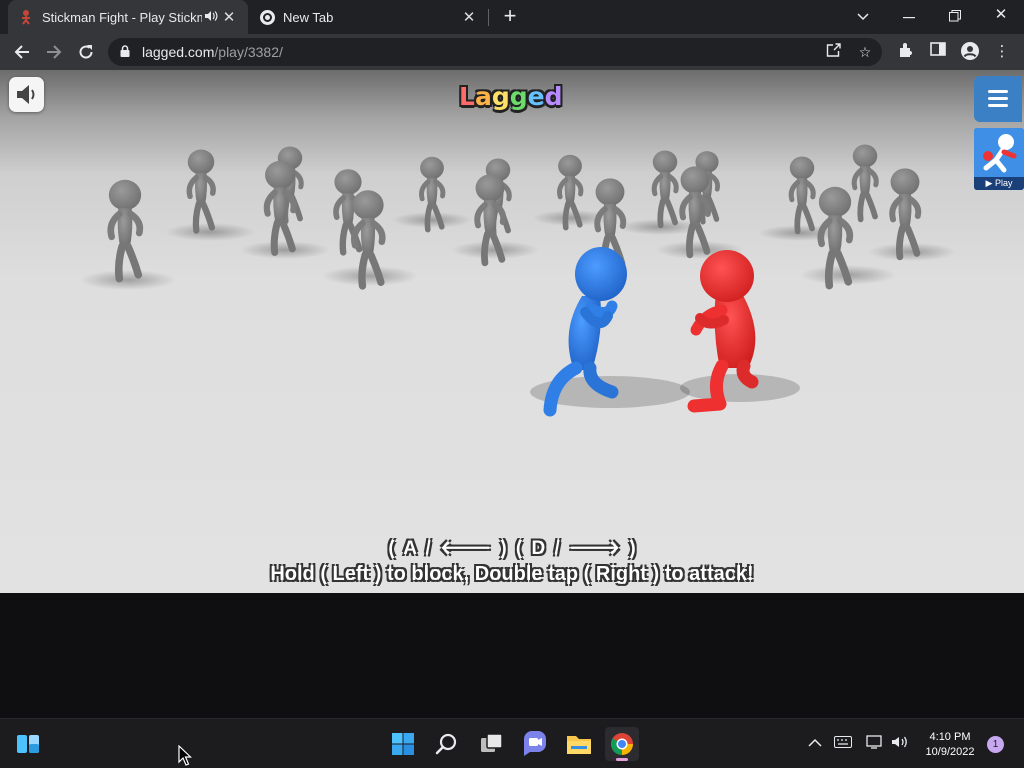  Describe the element at coordinates (909, 17) in the screenshot. I see `minimize-button` at that location.